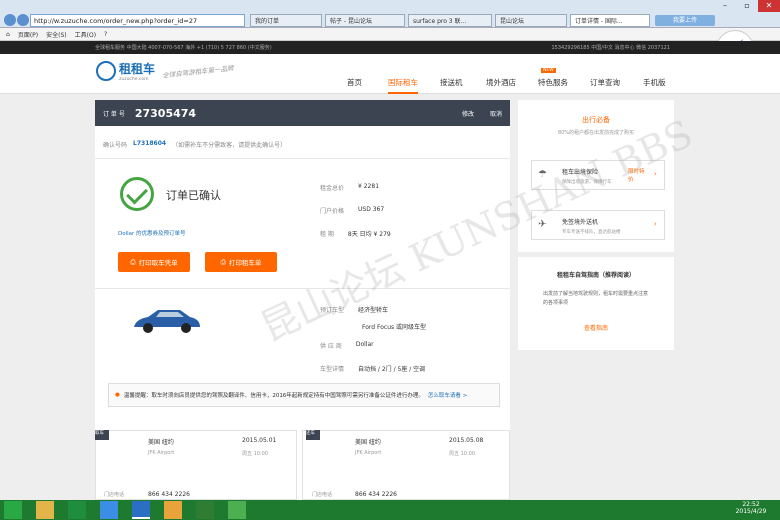 The height and width of the screenshot is (520, 780). What do you see at coordinates (553, 82) in the screenshot?
I see `nav-special: 特色服务` at bounding box center [553, 82].